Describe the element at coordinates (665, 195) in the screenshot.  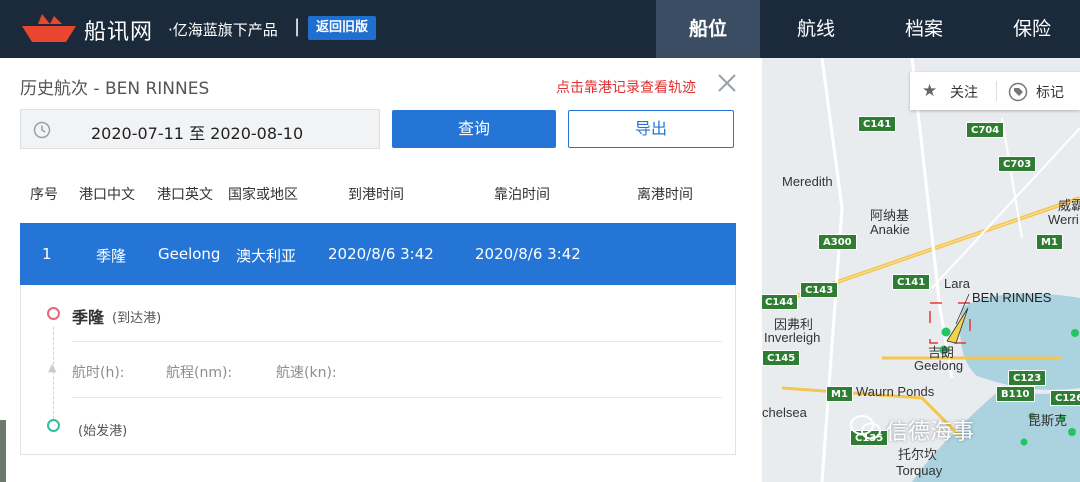
I see `column-header-departure: 离港时间` at that location.